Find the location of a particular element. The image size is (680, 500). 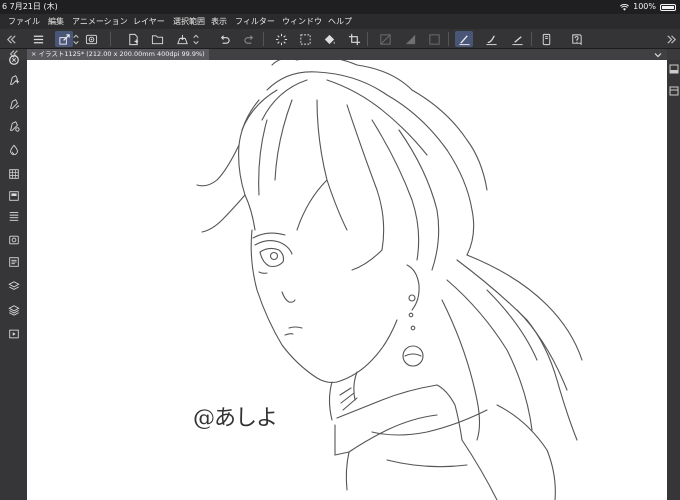

sidebar-item-timeline is located at coordinates (14, 334).